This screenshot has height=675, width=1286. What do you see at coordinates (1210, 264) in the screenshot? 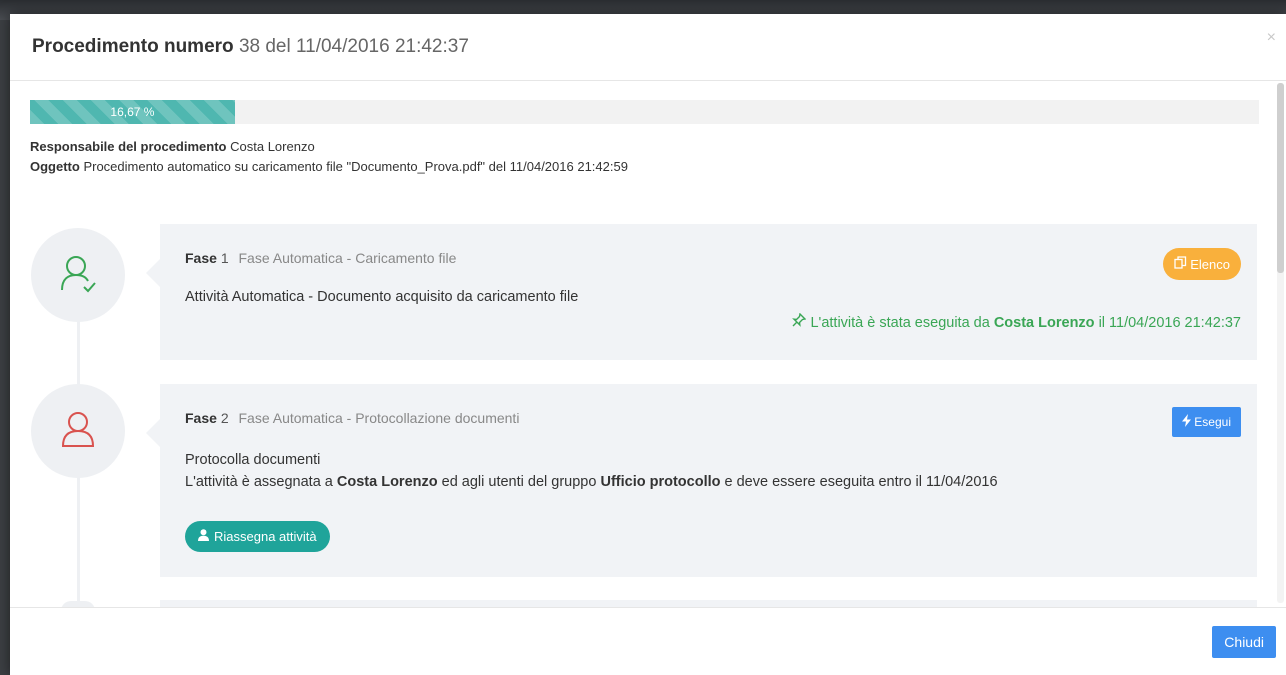
I see `elenco-button-label: Elenco` at bounding box center [1210, 264].